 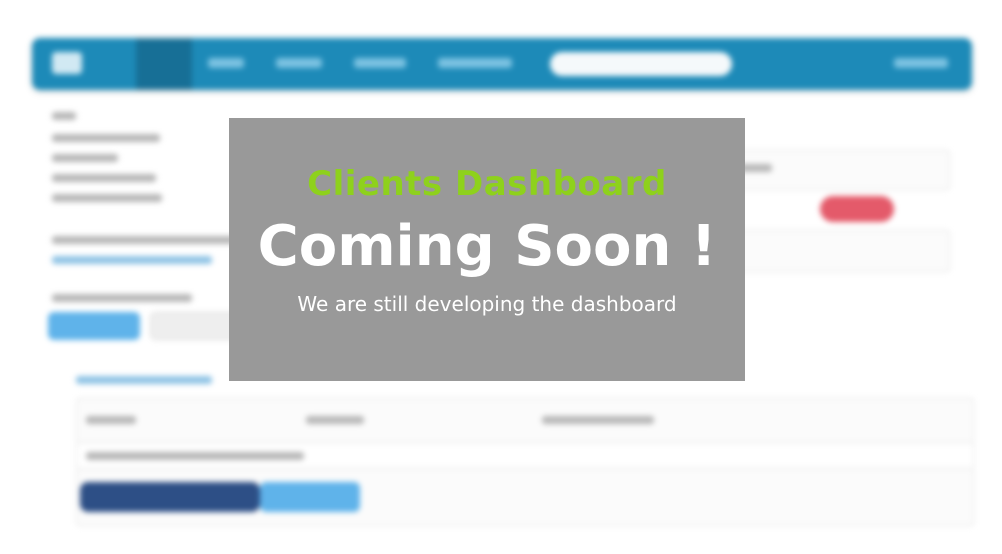 What do you see at coordinates (857, 209) in the screenshot?
I see `status-badge` at bounding box center [857, 209].